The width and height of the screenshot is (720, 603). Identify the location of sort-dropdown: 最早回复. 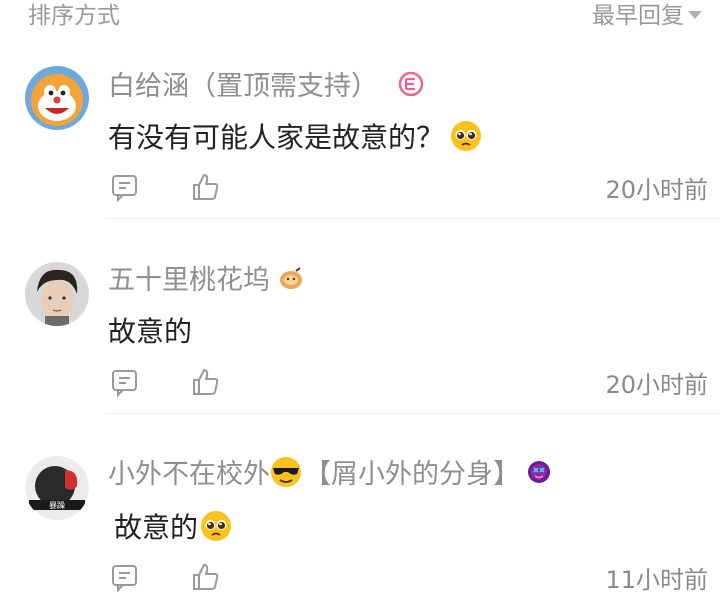
(647, 15).